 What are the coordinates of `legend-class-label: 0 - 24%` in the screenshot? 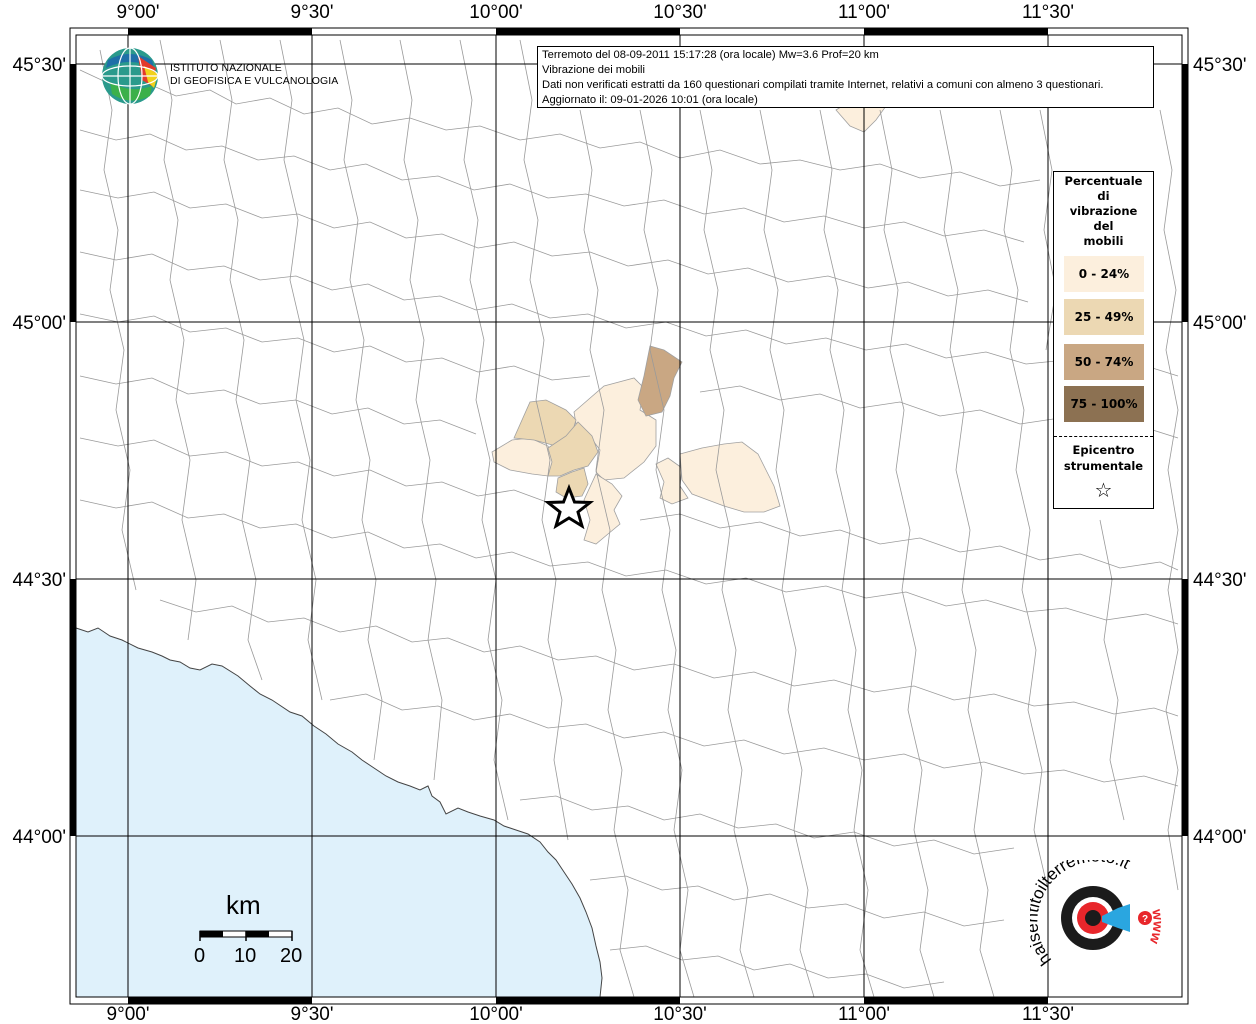 It's located at (1104, 274).